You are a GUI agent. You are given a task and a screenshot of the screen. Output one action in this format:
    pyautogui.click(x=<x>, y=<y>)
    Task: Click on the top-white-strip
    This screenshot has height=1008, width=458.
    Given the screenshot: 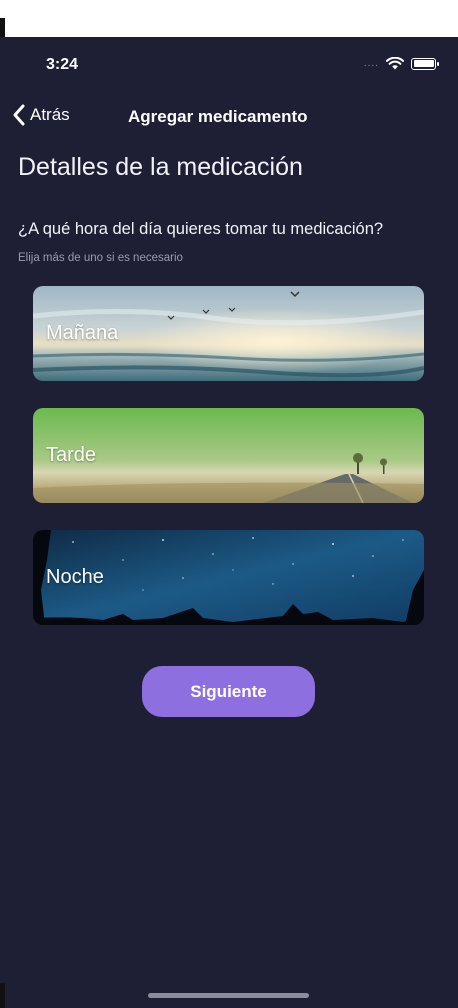 What is the action you would take?
    pyautogui.click(x=229, y=18)
    